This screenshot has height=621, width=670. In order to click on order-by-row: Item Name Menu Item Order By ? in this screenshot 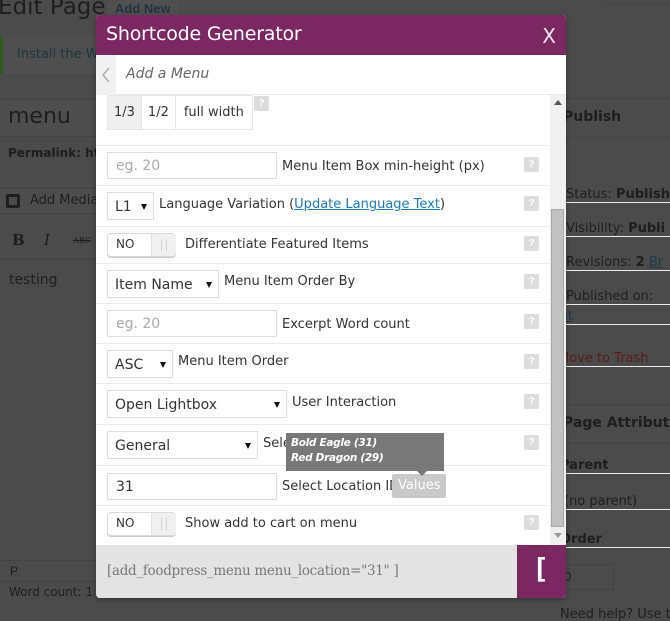, I will do `click(323, 284)`.